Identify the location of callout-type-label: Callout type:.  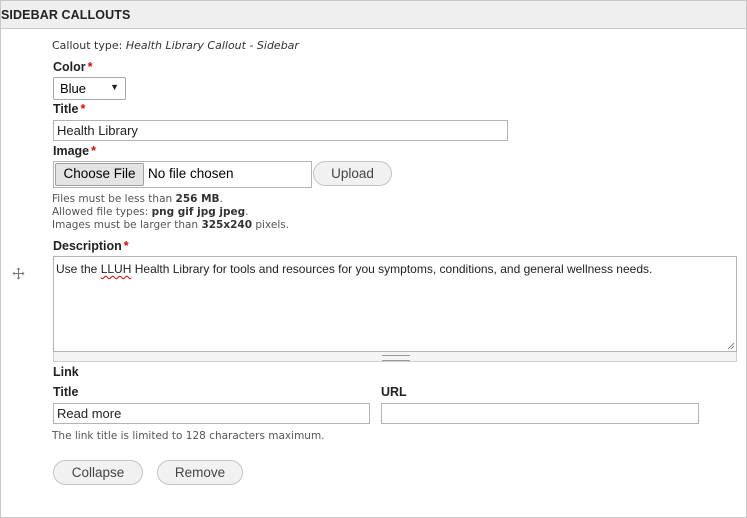
(87, 45).